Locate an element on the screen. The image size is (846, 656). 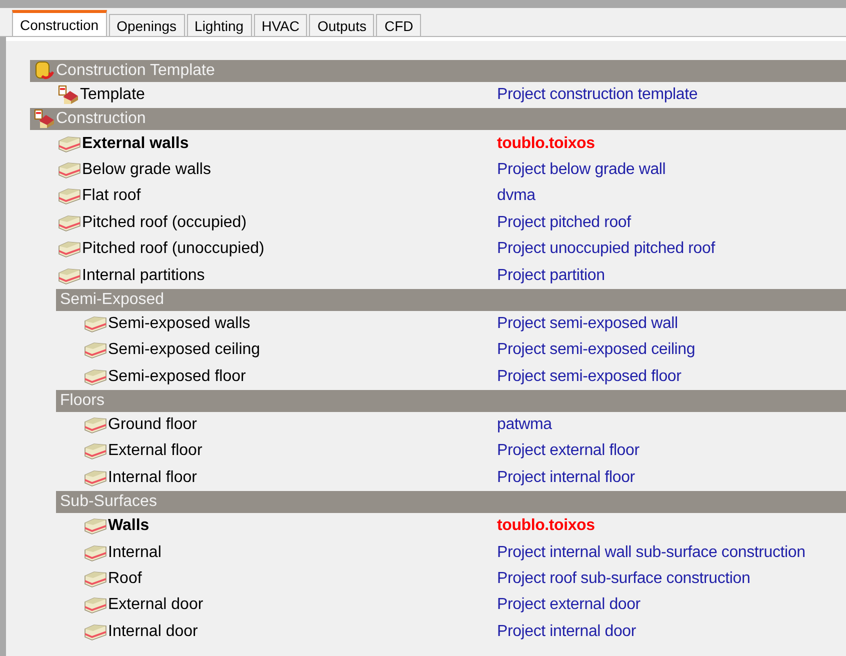
item-value: Project external floor is located at coordinates (568, 451).